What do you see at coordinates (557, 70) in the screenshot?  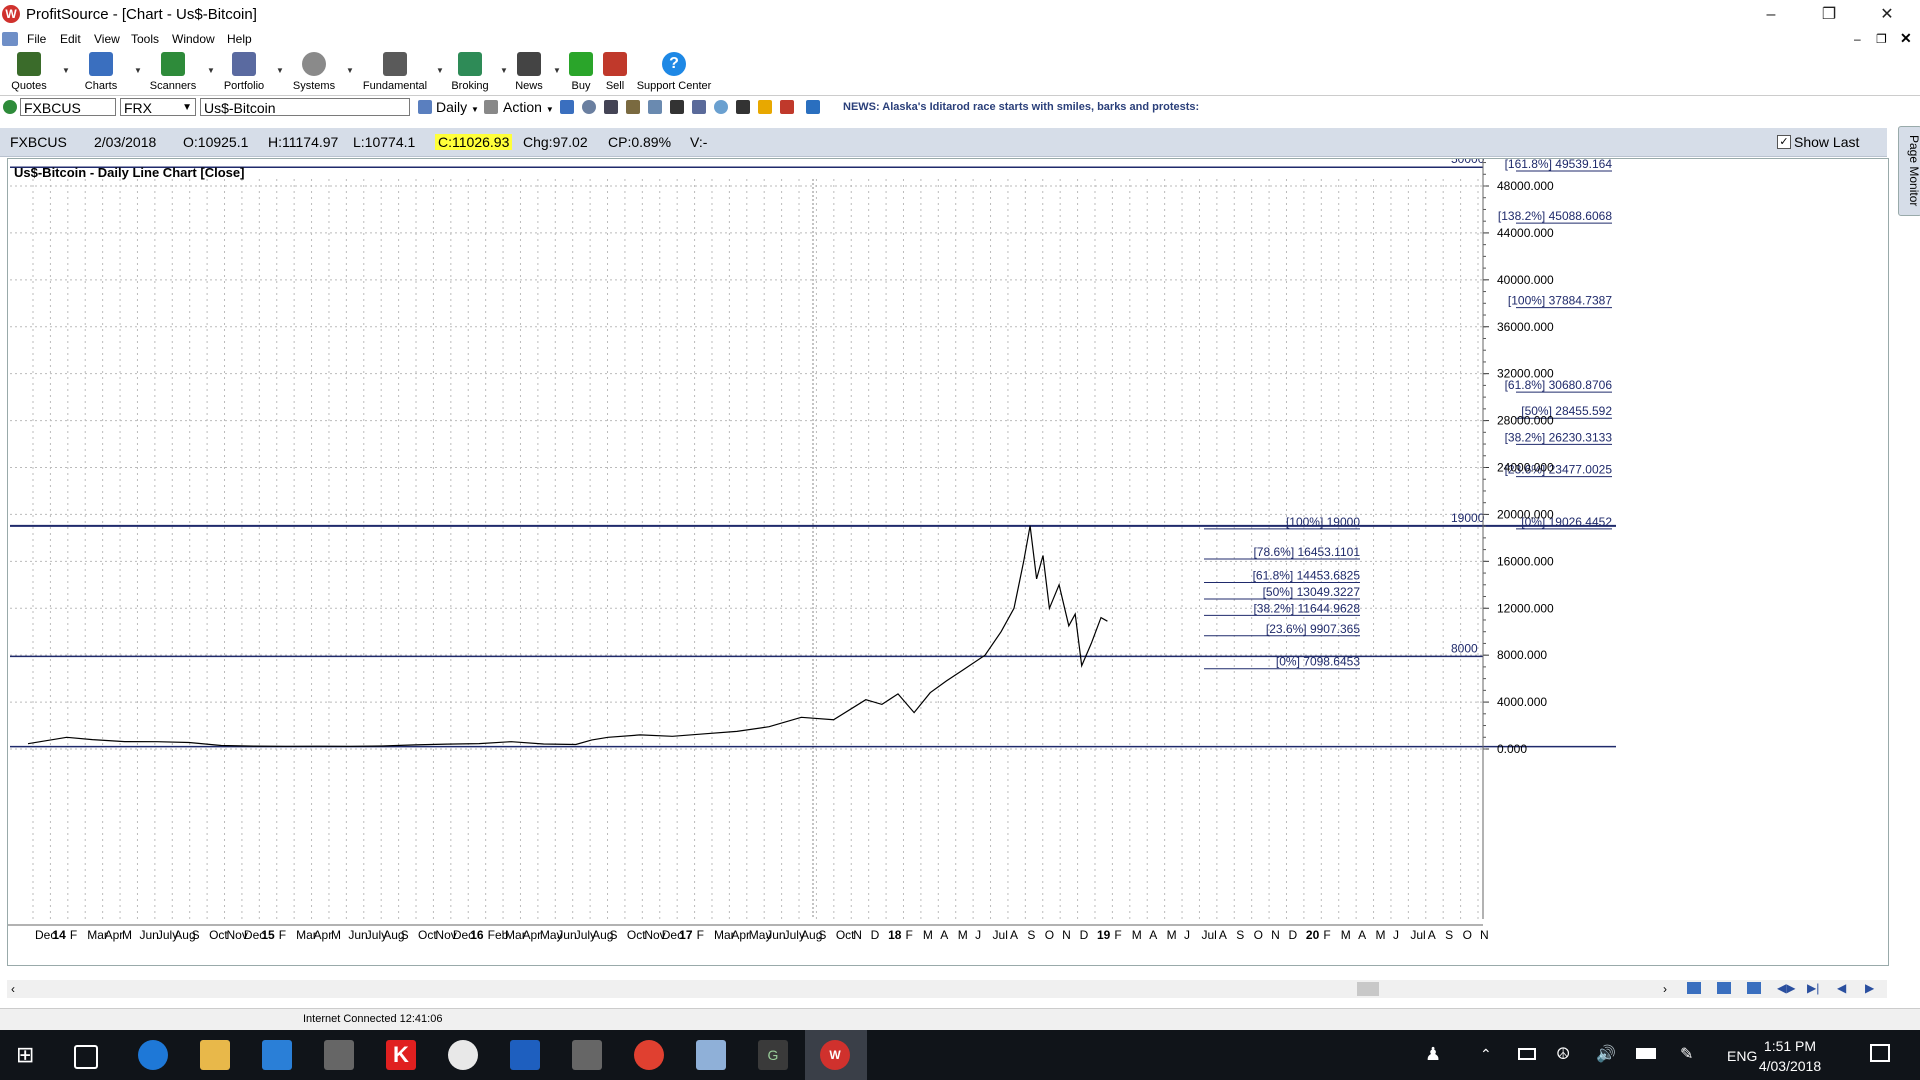 I see `news-dropdown-arrow: ▼` at bounding box center [557, 70].